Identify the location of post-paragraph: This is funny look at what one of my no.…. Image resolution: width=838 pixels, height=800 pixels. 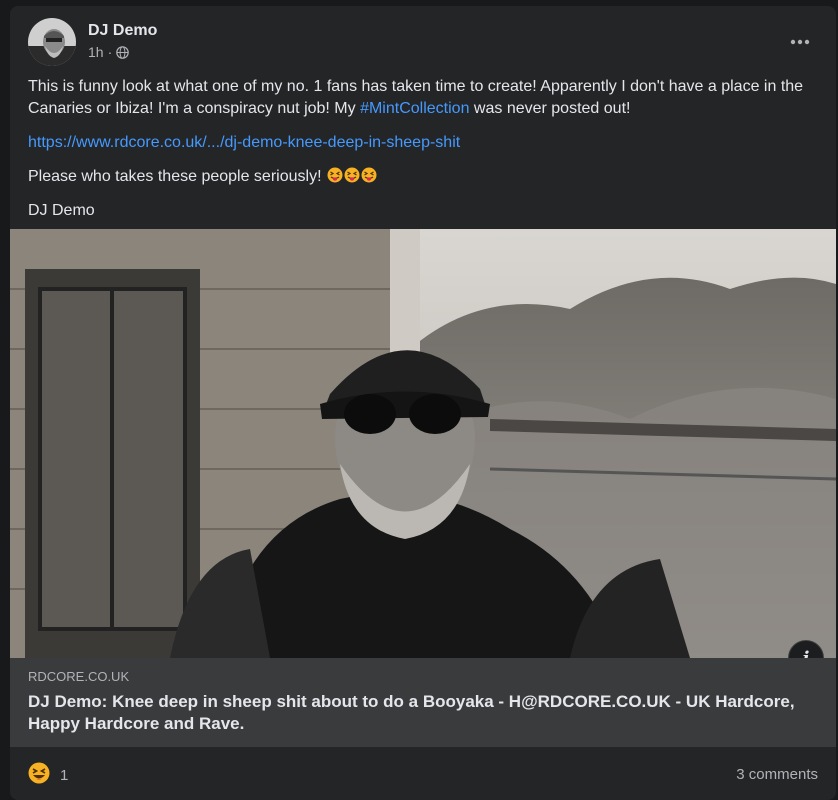
(416, 97).